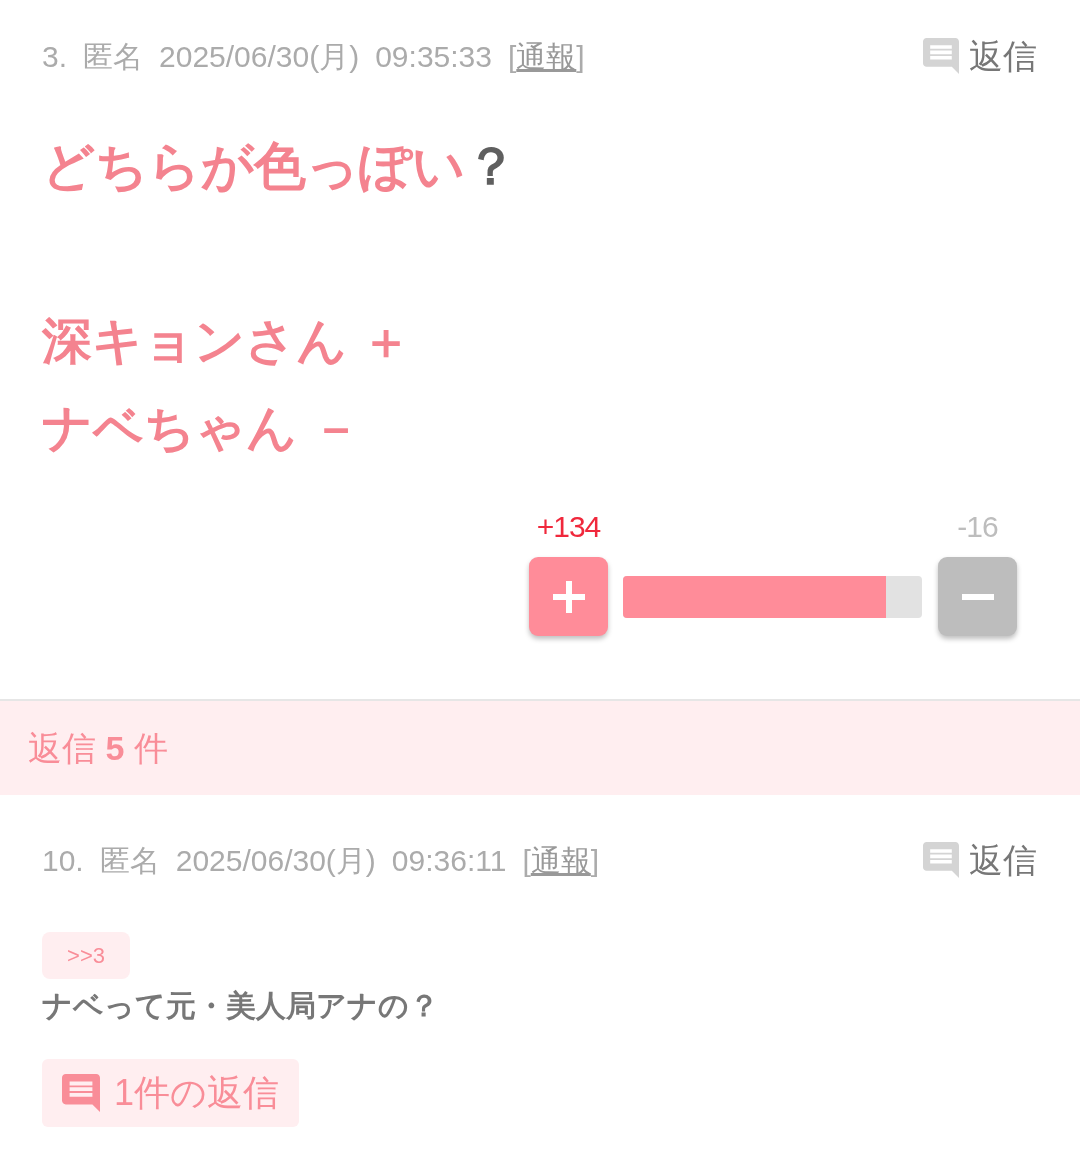 The image size is (1080, 1171). I want to click on replies-count-text: 返信 5 件, so click(98, 748).